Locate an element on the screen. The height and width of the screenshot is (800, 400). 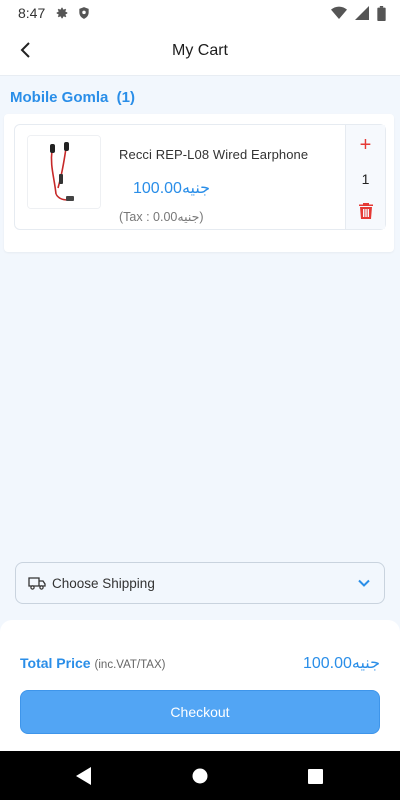
settings-gear-icon is located at coordinates (62, 13).